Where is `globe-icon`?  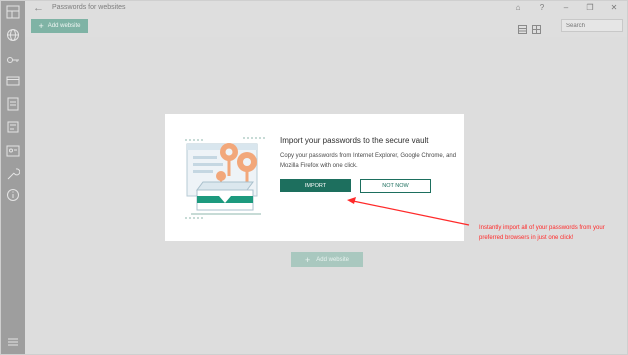
globe-icon is located at coordinates (13, 35).